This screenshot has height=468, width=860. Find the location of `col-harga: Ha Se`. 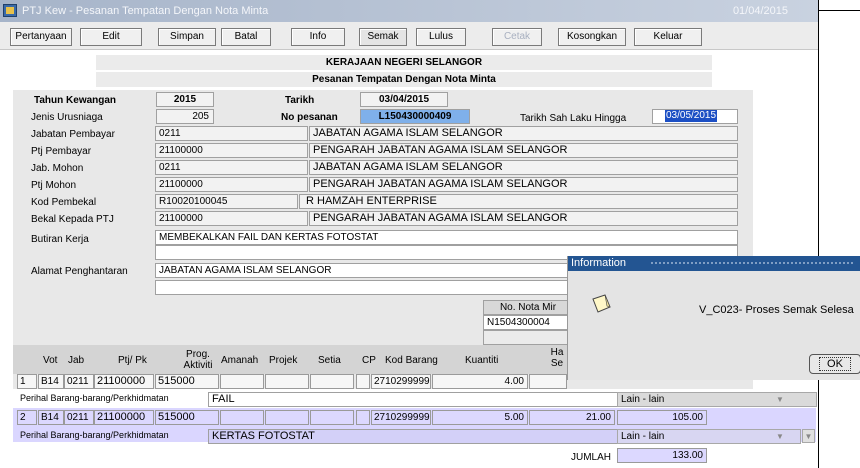

col-harga: Ha Se is located at coordinates (557, 358).